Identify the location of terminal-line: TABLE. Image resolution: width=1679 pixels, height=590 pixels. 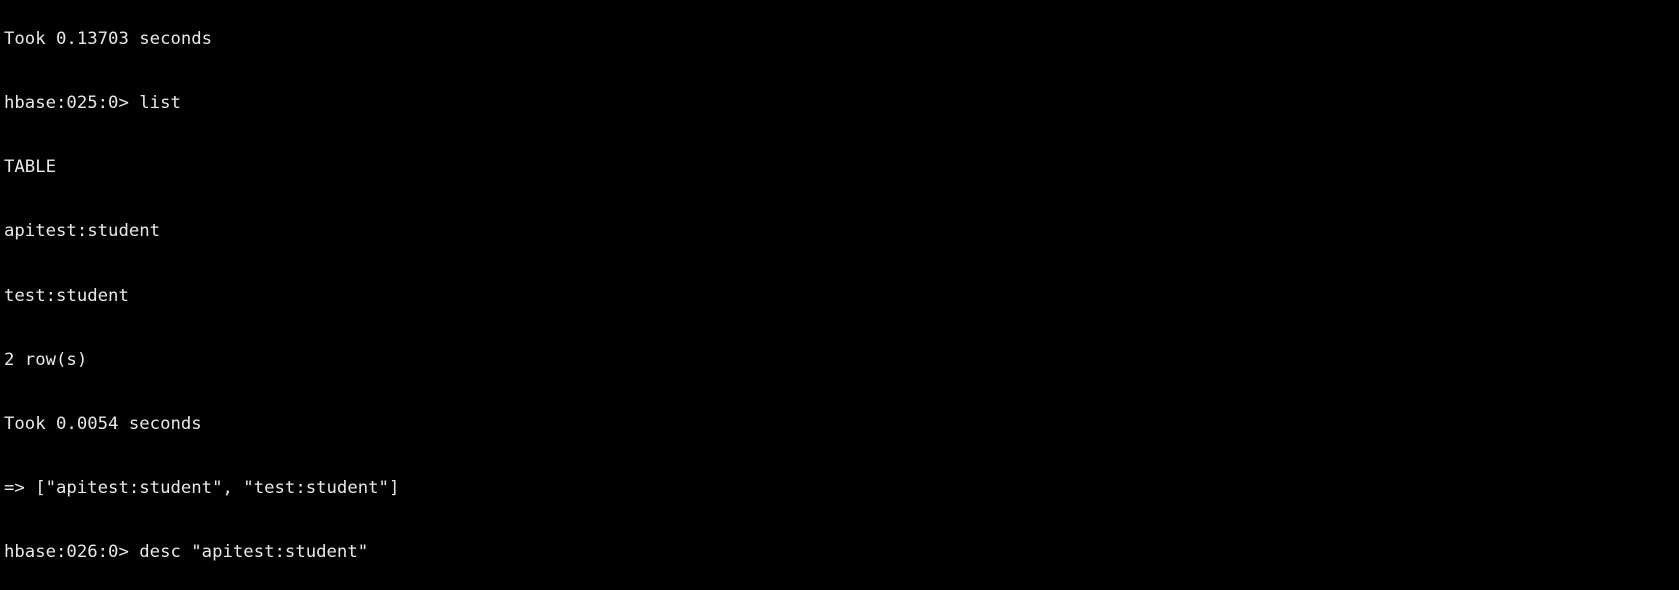
(30, 167).